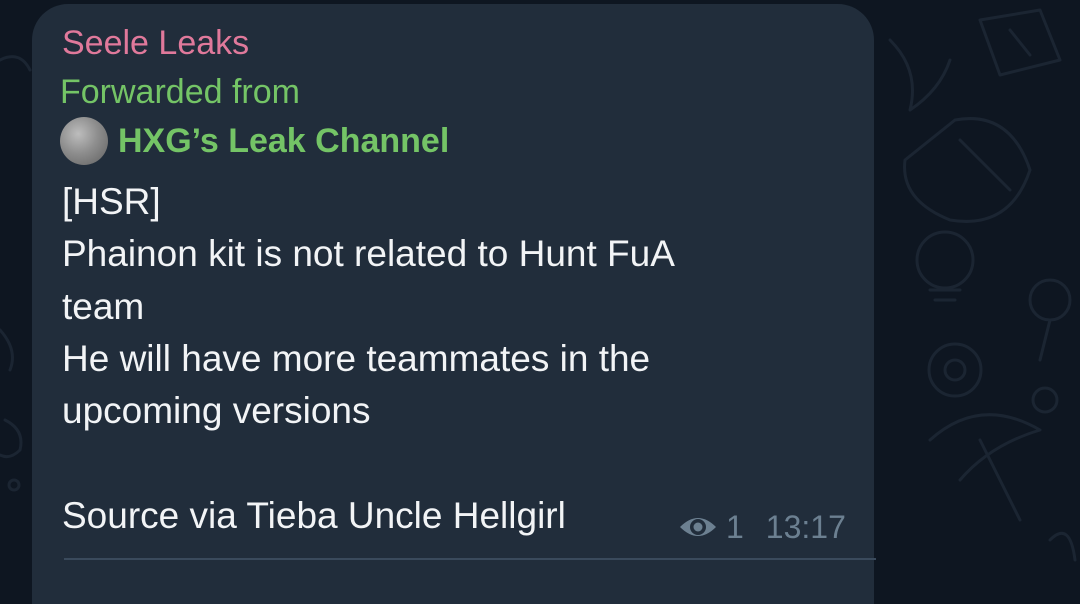 This screenshot has width=1080, height=604. Describe the element at coordinates (180, 92) in the screenshot. I see `forwarded-from-label: Forwarded from` at that location.